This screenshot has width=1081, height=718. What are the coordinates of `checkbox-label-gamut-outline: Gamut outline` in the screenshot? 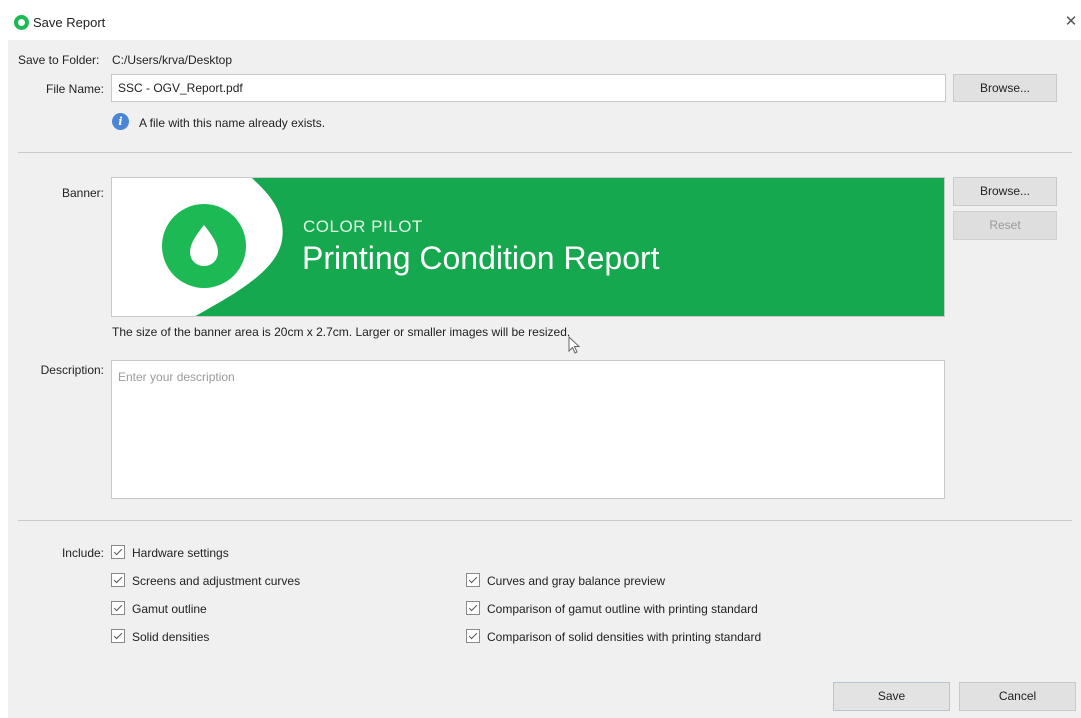 It's located at (169, 609).